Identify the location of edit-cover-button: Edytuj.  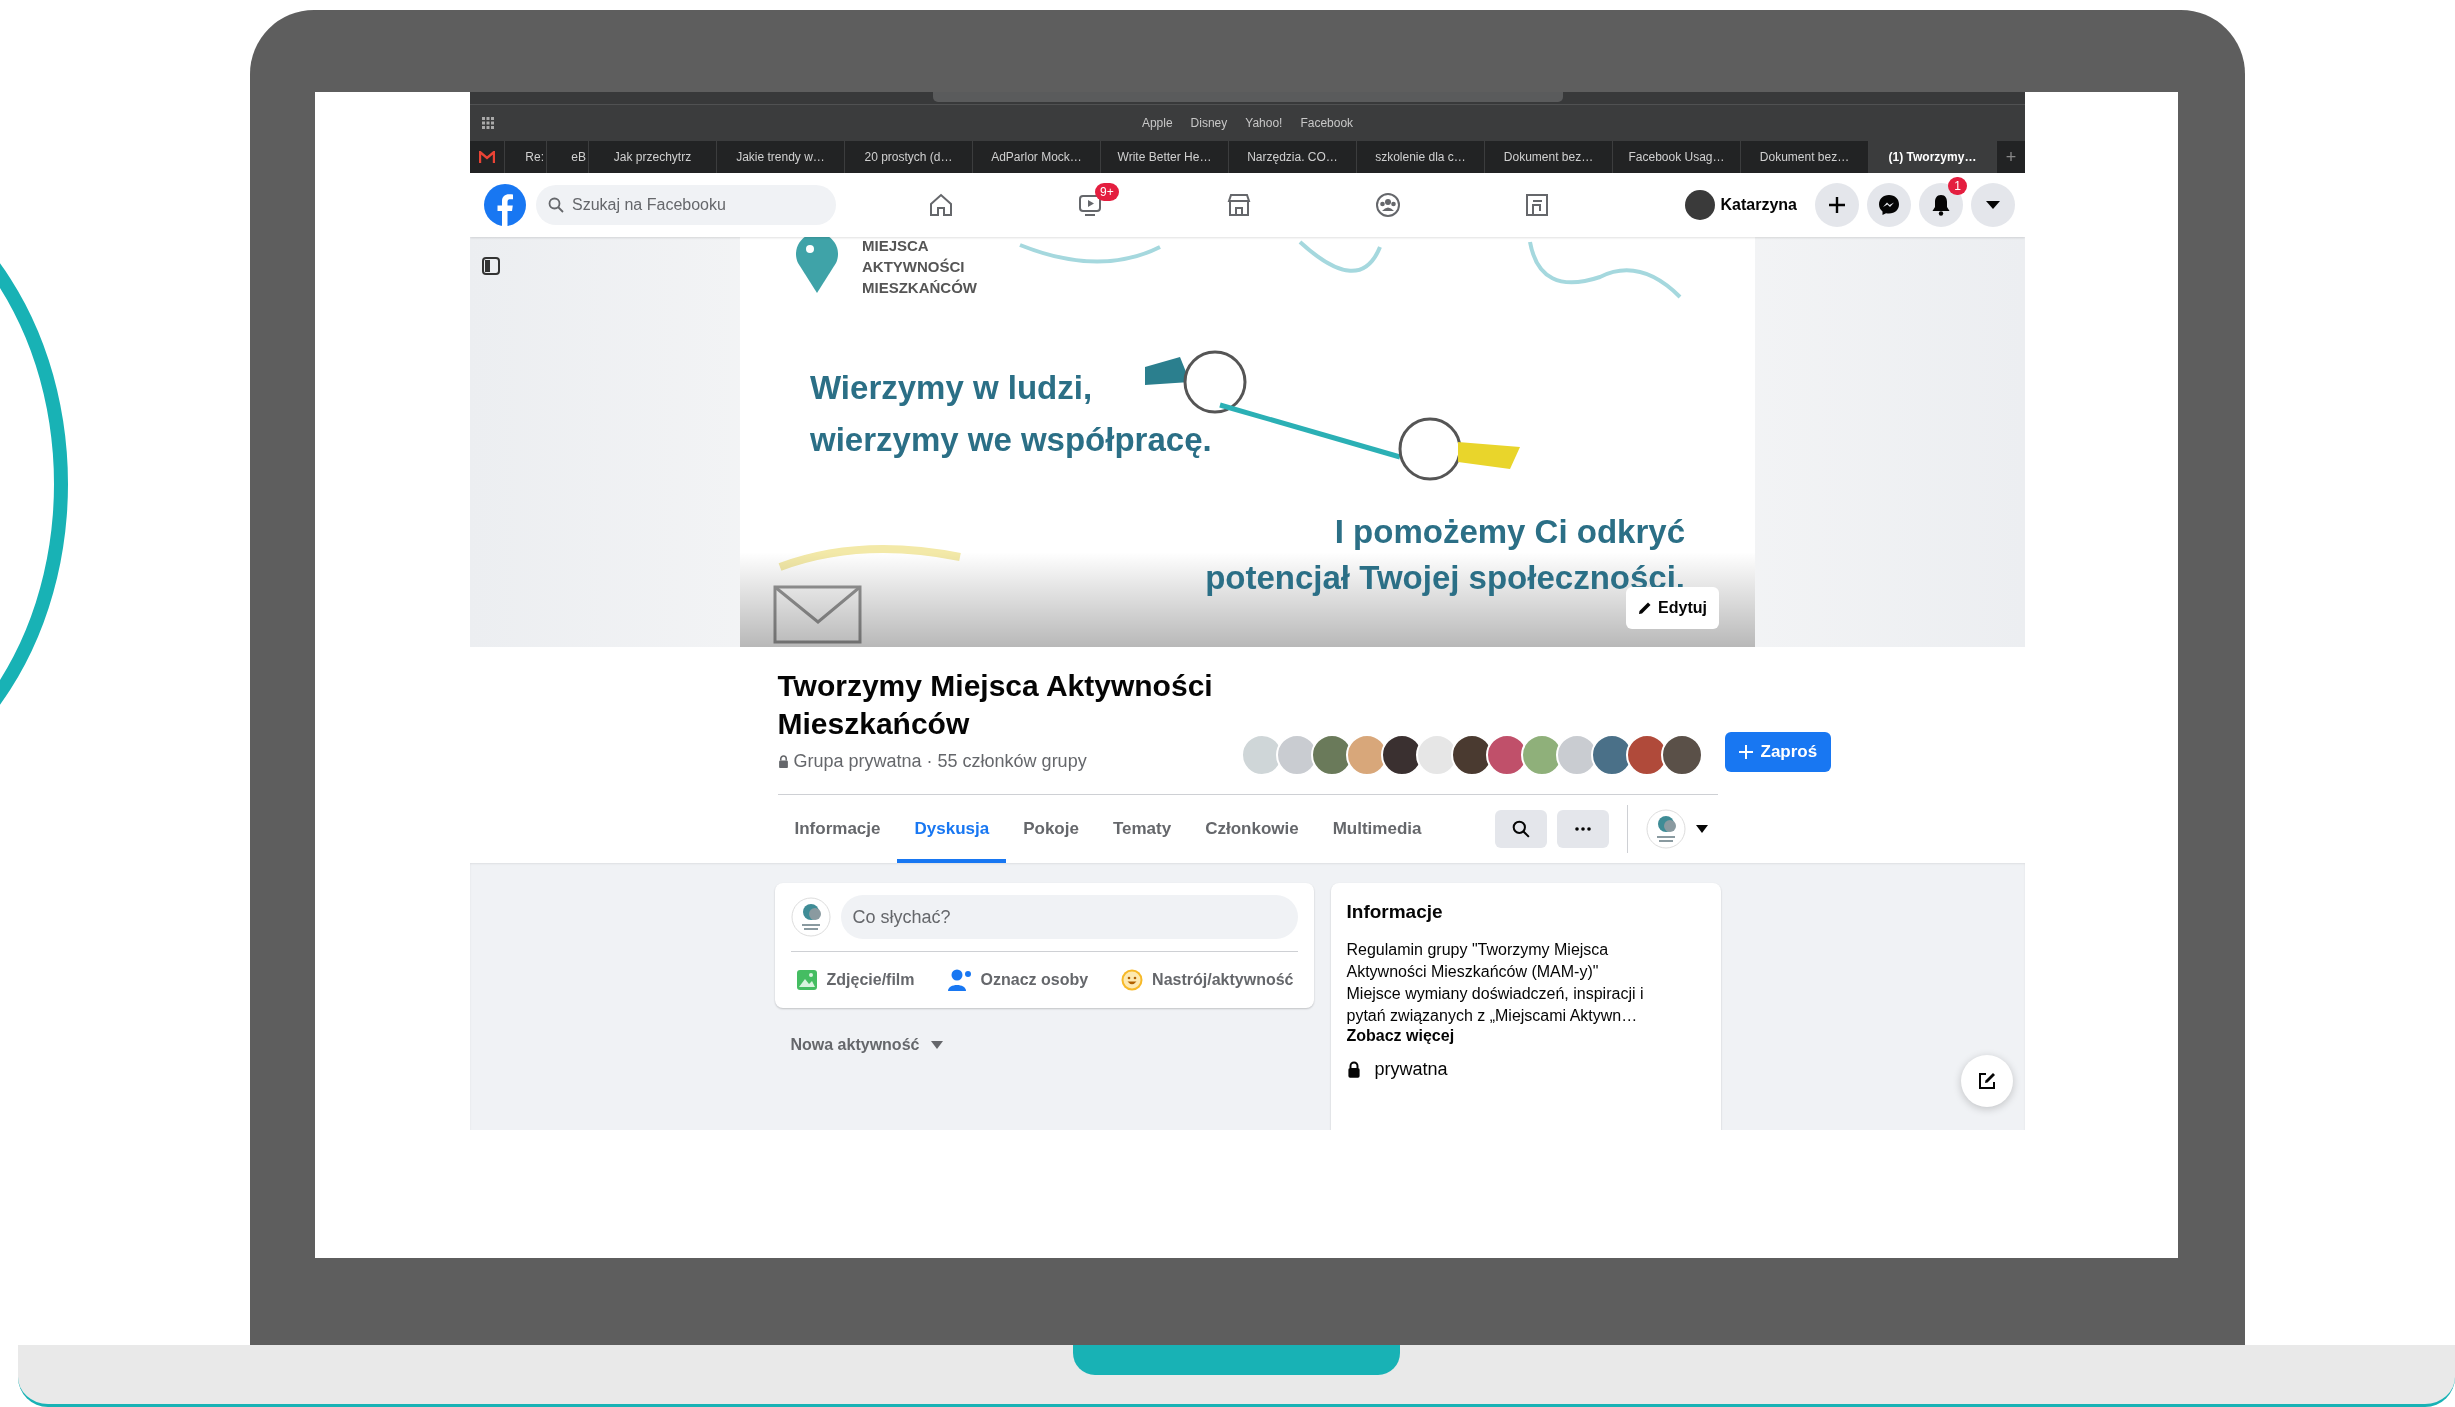
(1672, 608).